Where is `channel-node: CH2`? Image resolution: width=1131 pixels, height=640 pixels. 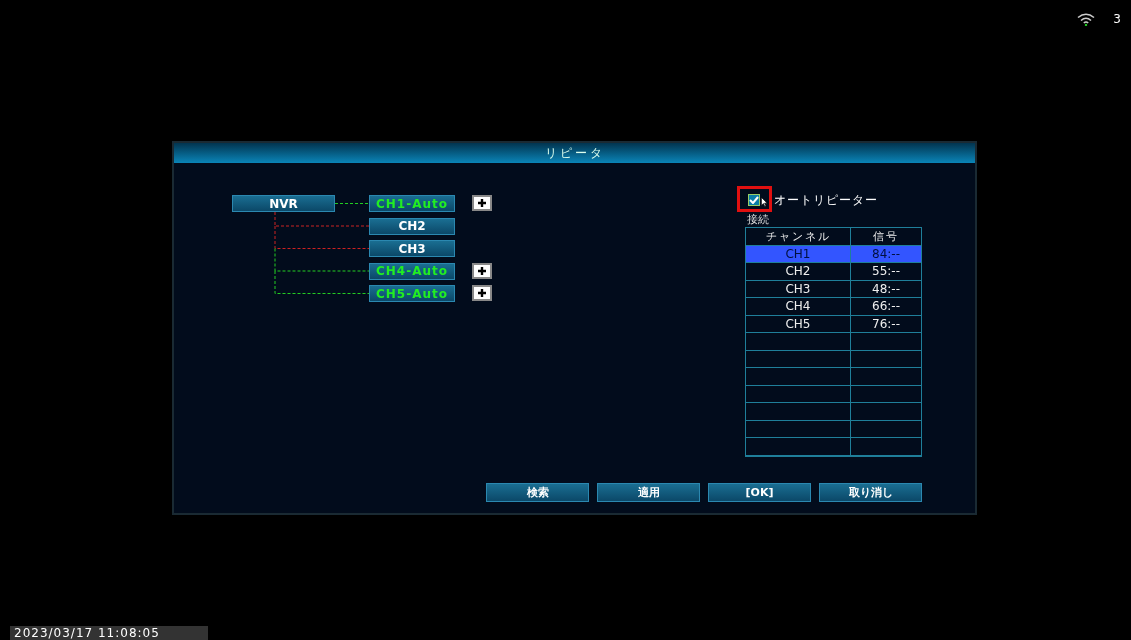 channel-node: CH2 is located at coordinates (412, 226).